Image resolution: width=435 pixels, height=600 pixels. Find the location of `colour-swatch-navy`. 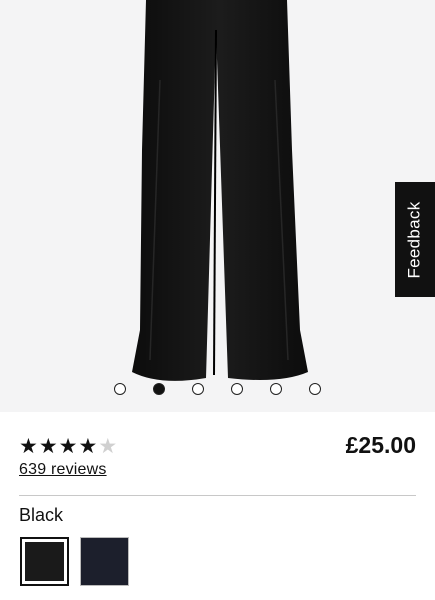

colour-swatch-navy is located at coordinates (104, 561).